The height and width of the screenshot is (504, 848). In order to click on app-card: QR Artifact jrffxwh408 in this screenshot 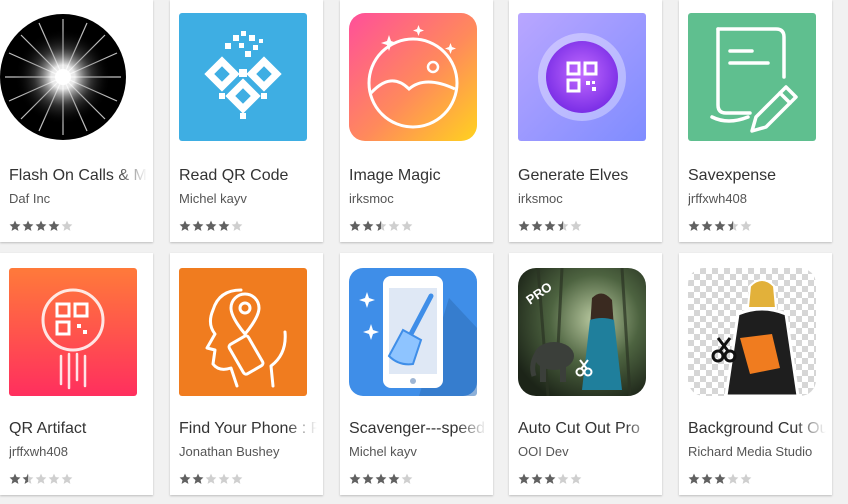, I will do `click(76, 374)`.